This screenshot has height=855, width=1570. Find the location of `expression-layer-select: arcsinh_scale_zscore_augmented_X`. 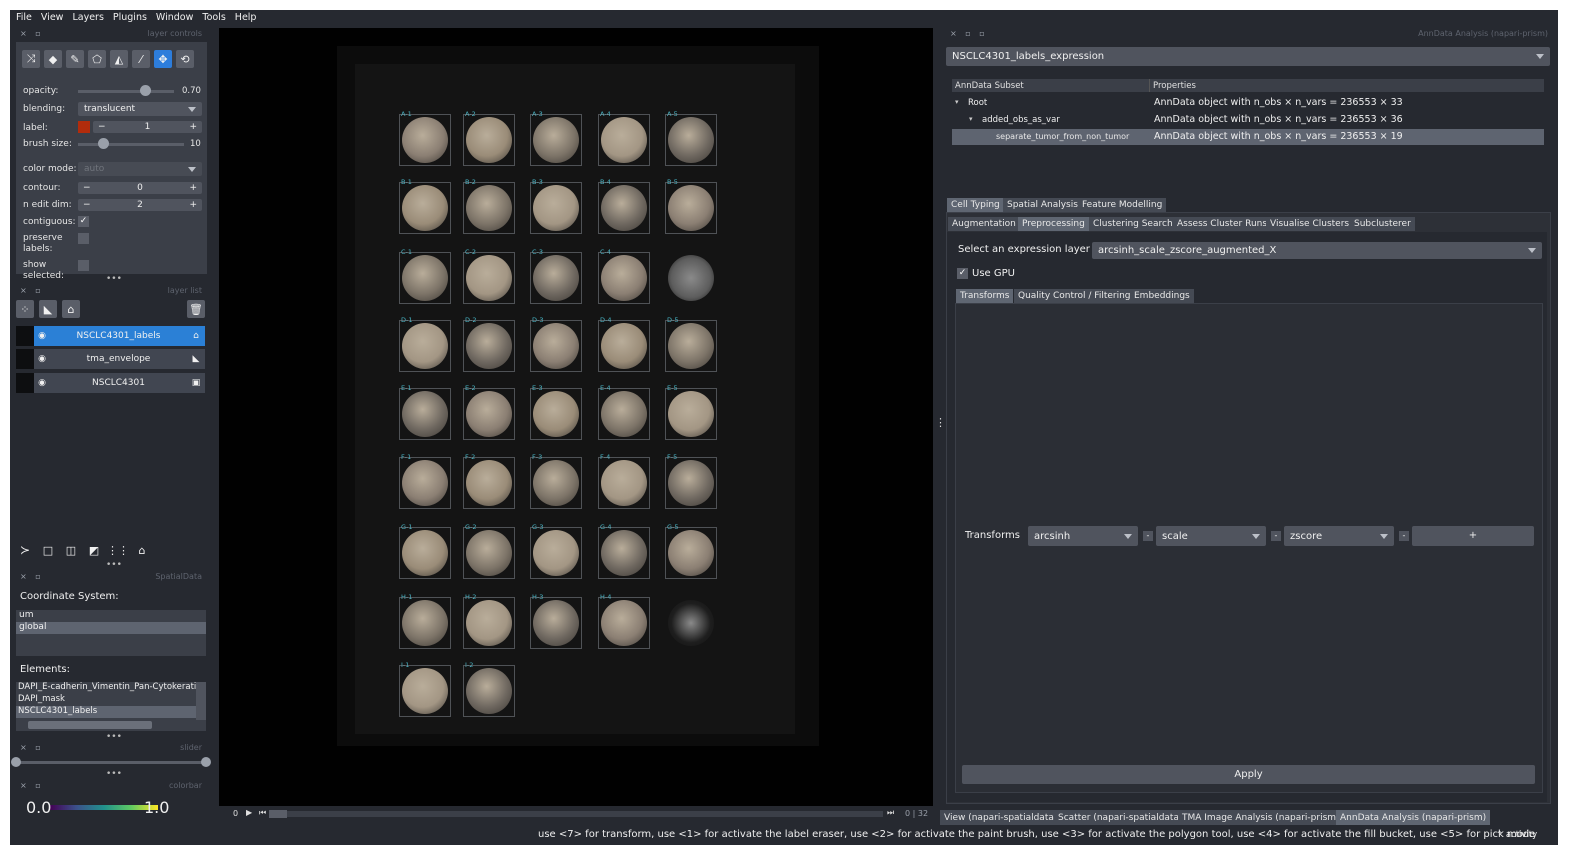

expression-layer-select: arcsinh_scale_zscore_augmented_X is located at coordinates (1317, 250).